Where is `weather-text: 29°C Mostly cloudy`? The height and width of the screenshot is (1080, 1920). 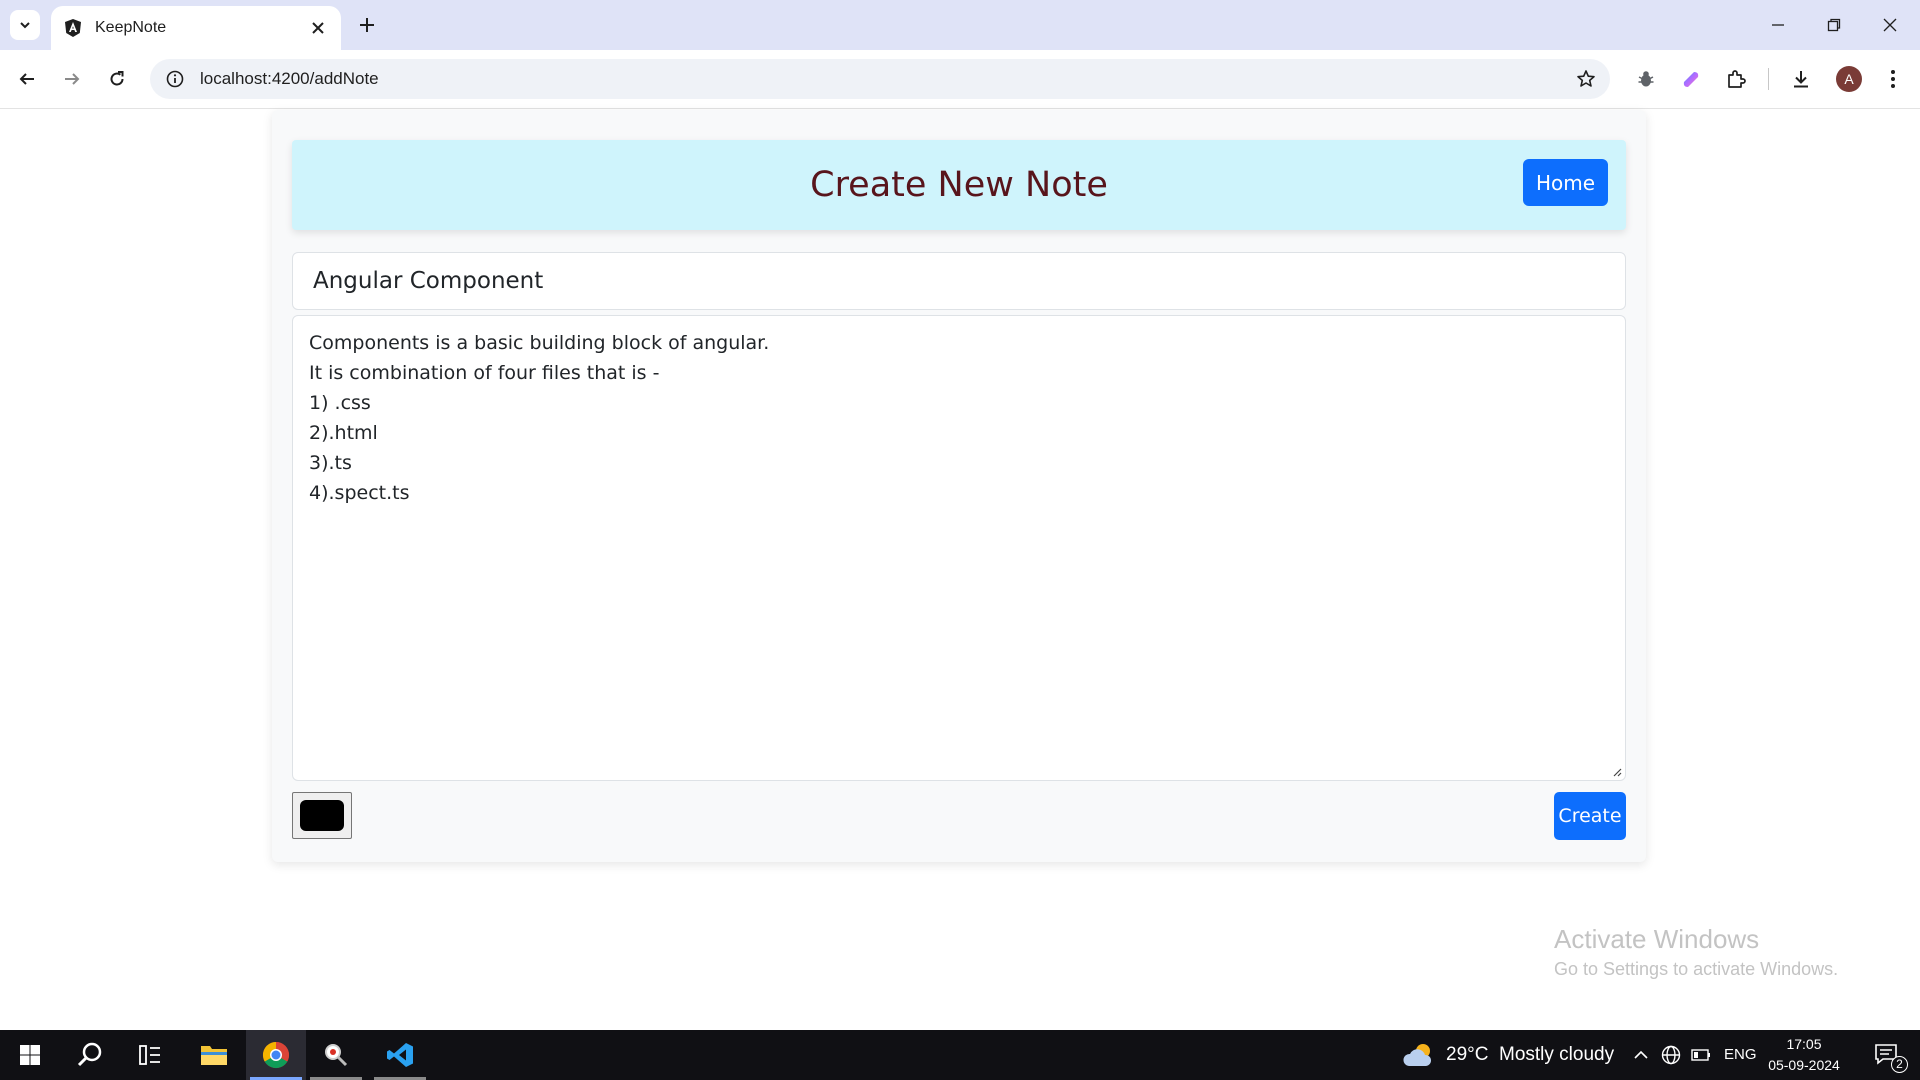
weather-text: 29°C Mostly cloudy is located at coordinates (1530, 1054).